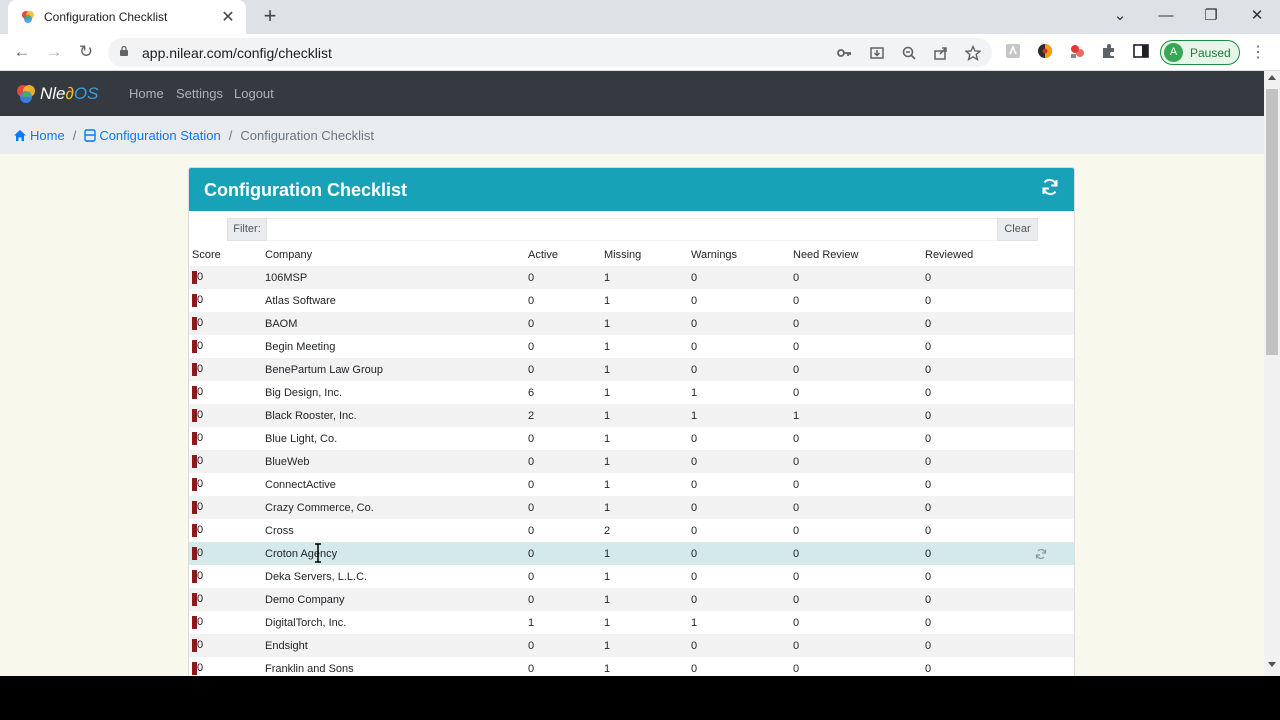  Describe the element at coordinates (306, 190) in the screenshot. I see `page-title: Configuration Checklist` at that location.